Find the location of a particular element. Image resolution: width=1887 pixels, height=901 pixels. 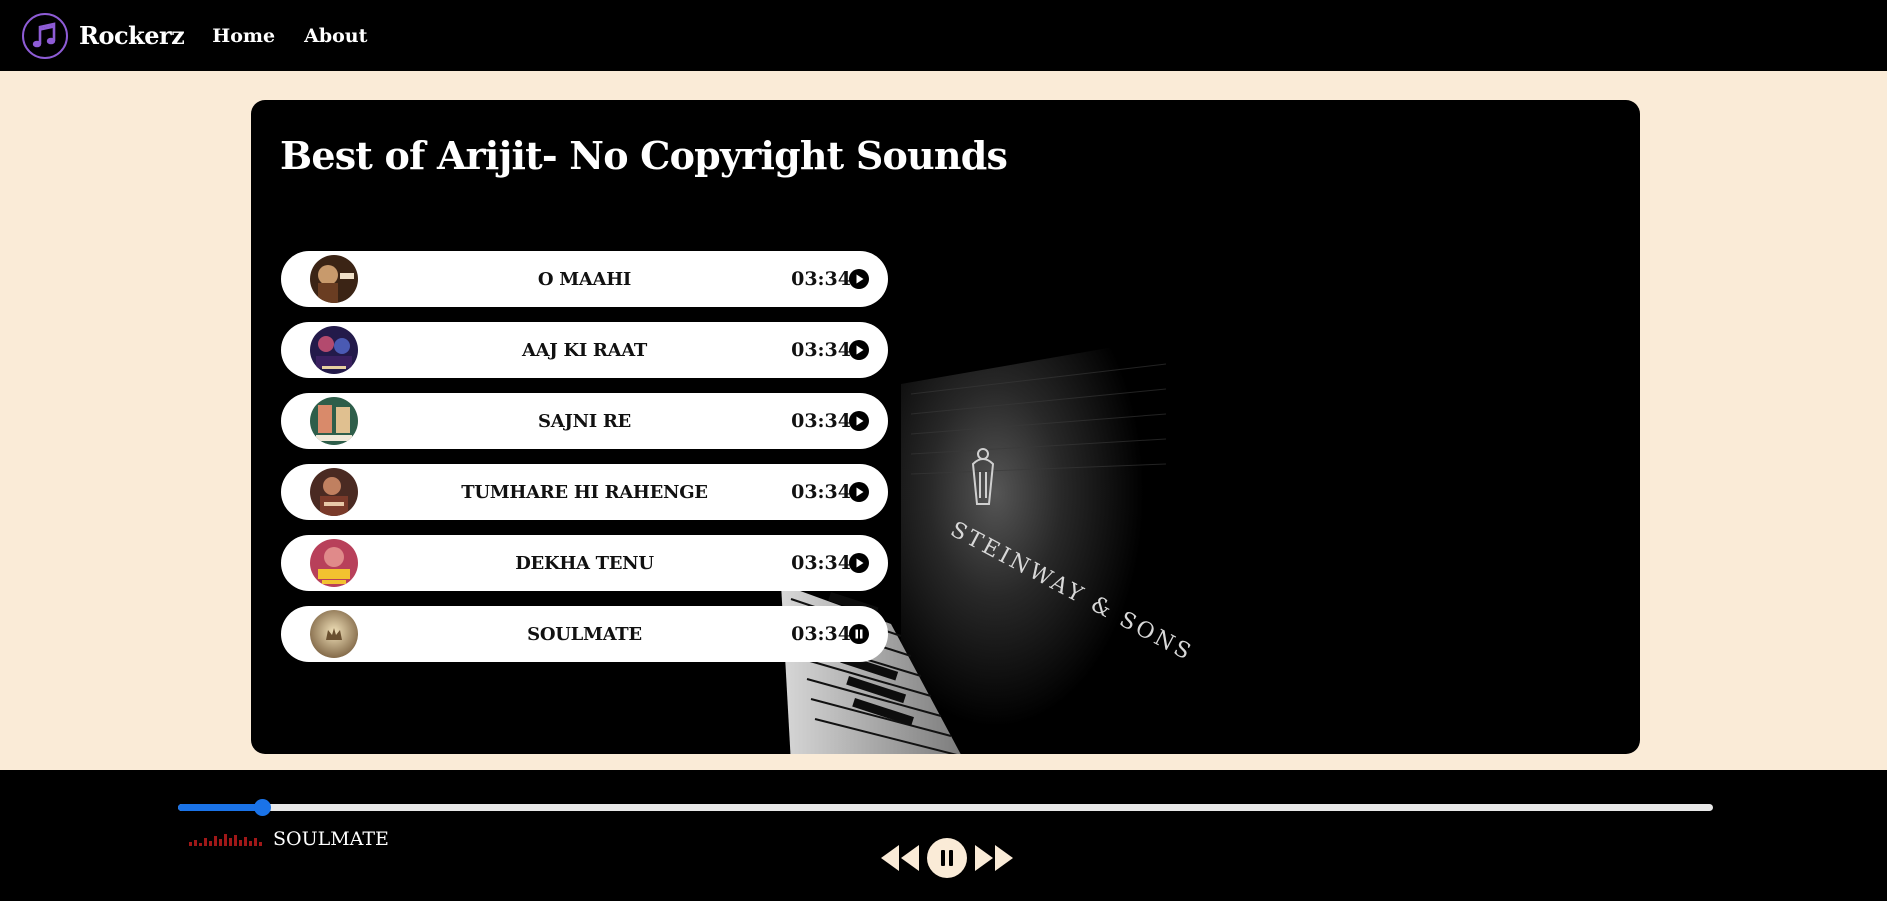

progress-track is located at coordinates (945, 807).